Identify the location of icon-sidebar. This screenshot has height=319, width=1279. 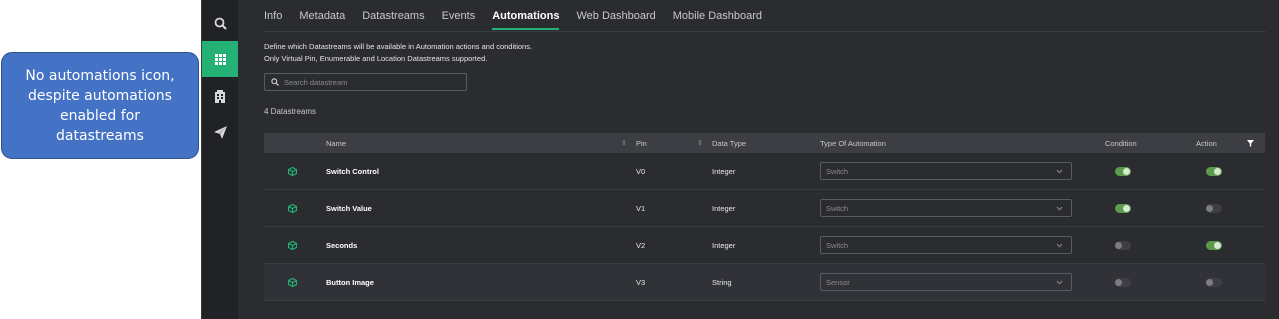
(219, 159).